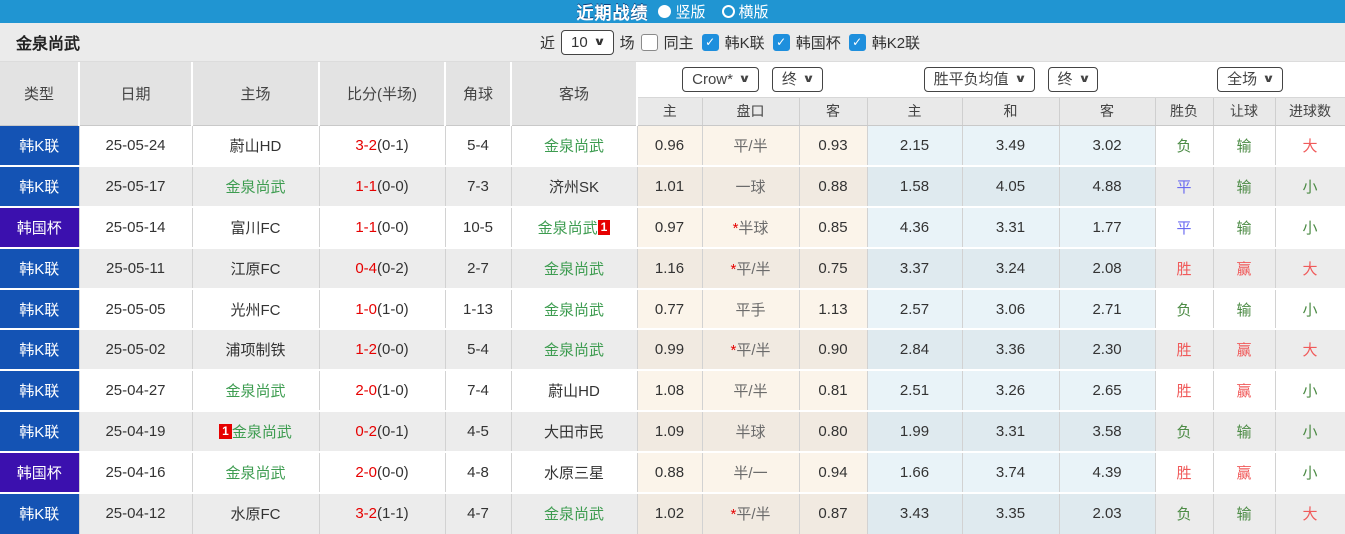  Describe the element at coordinates (833, 513) in the screenshot. I see `odds-away: 0.87` at that location.